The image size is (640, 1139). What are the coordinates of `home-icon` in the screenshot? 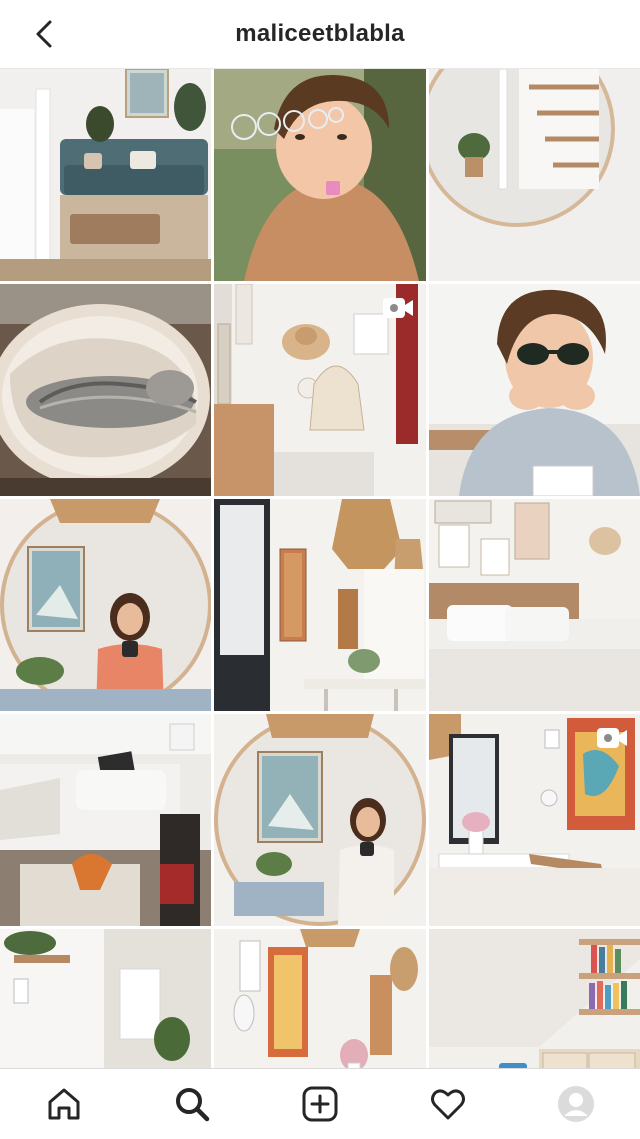 It's located at (64, 1104).